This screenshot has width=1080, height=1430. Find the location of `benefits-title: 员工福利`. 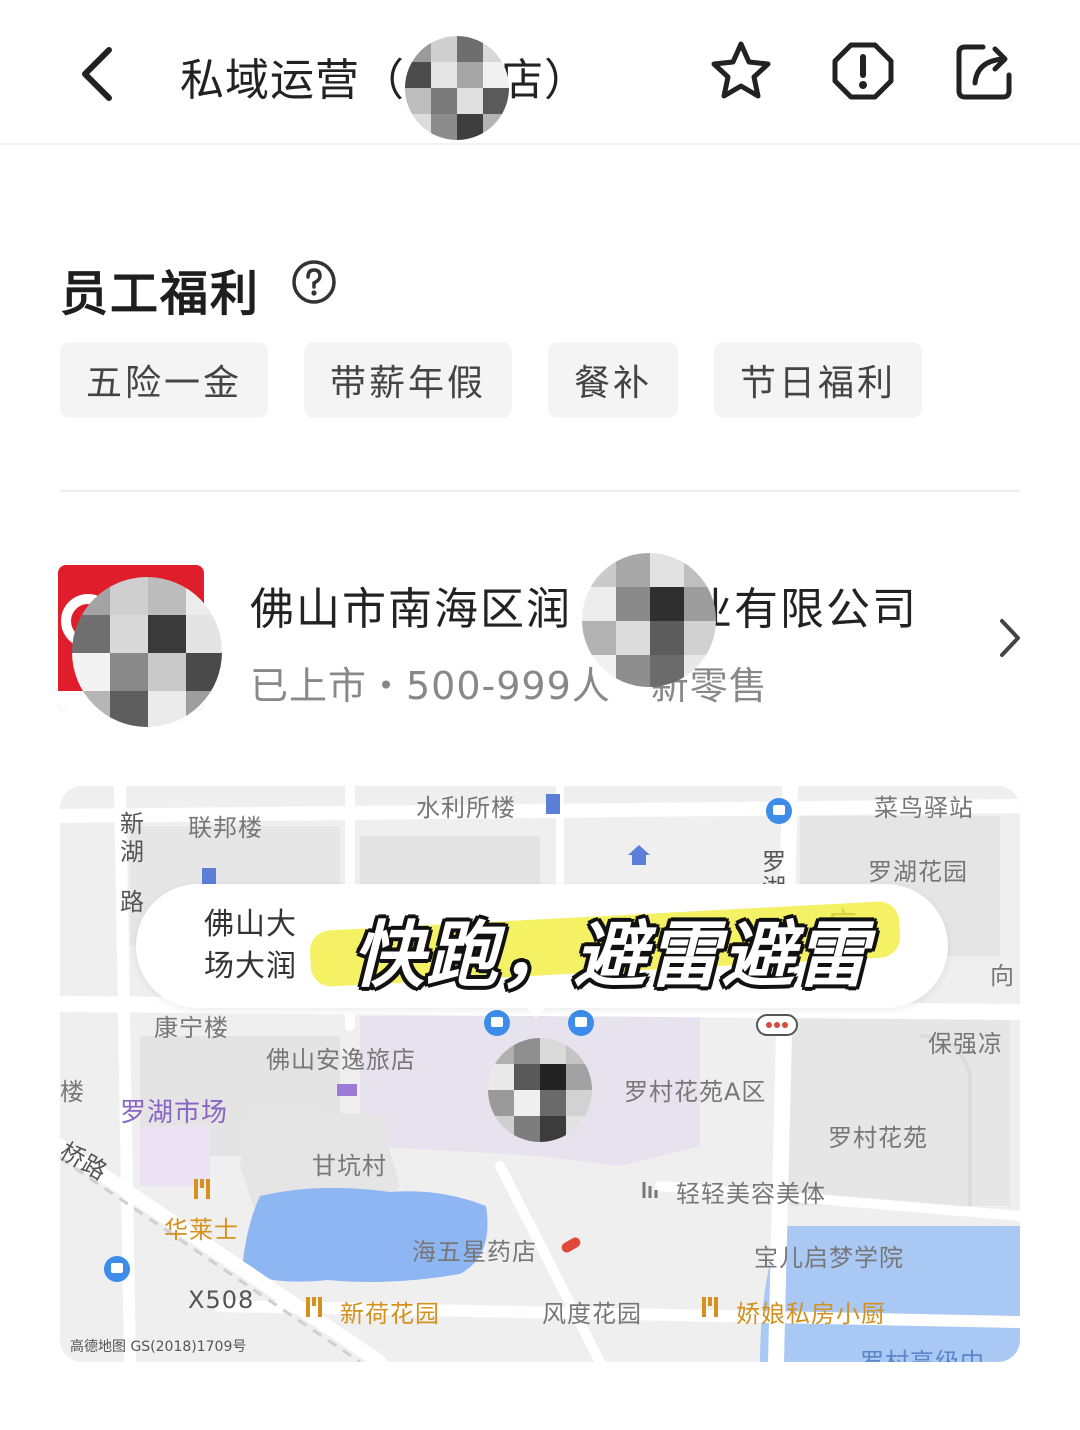

benefits-title: 员工福利 is located at coordinates (160, 294).